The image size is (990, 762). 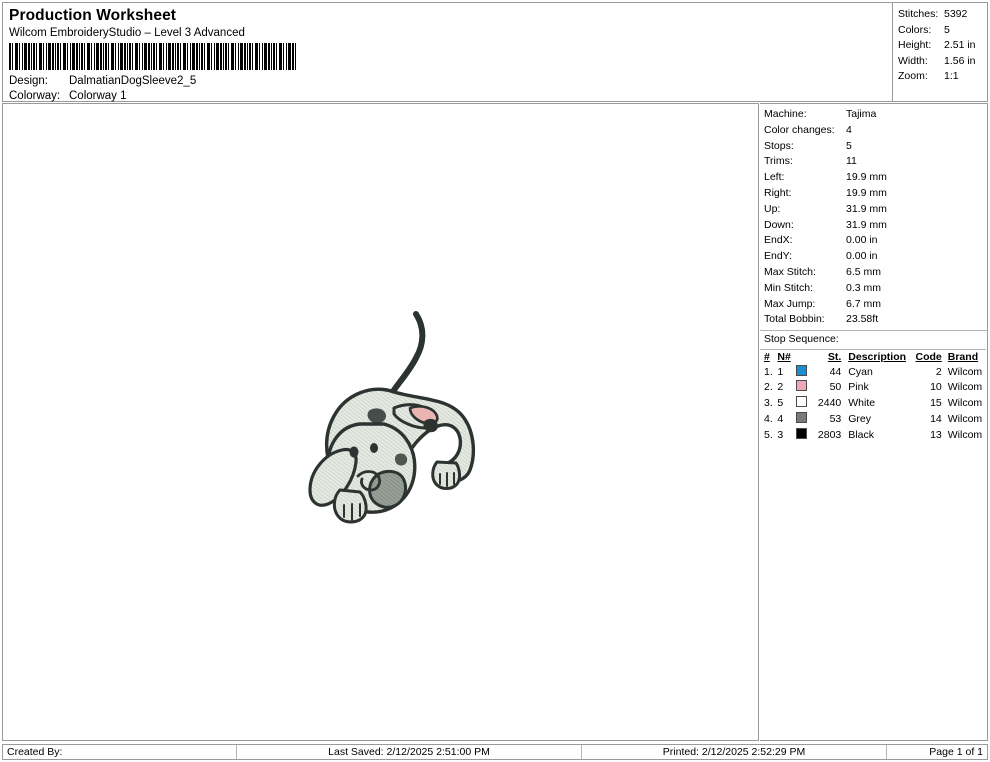 What do you see at coordinates (938, 371) in the screenshot?
I see `row-code: 2` at bounding box center [938, 371].